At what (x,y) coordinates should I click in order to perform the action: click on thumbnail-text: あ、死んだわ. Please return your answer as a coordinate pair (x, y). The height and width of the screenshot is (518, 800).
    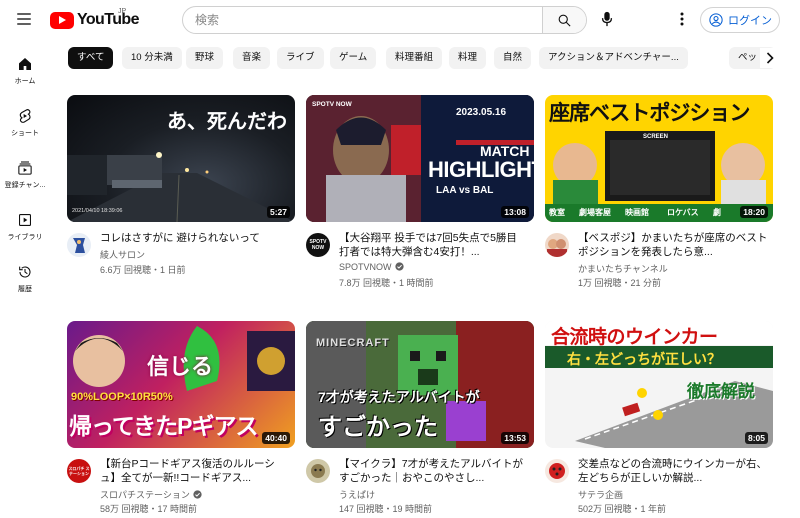
    Looking at the image, I should click on (227, 122).